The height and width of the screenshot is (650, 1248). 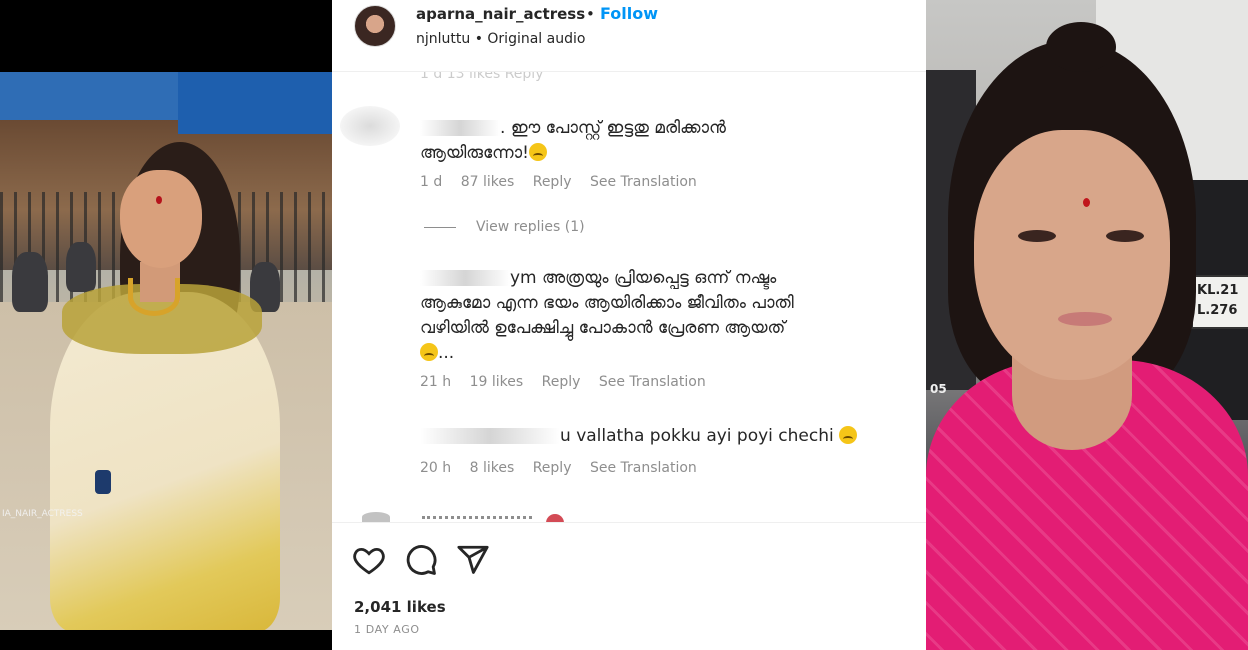 What do you see at coordinates (103, 482) in the screenshot?
I see `wrist-watch` at bounding box center [103, 482].